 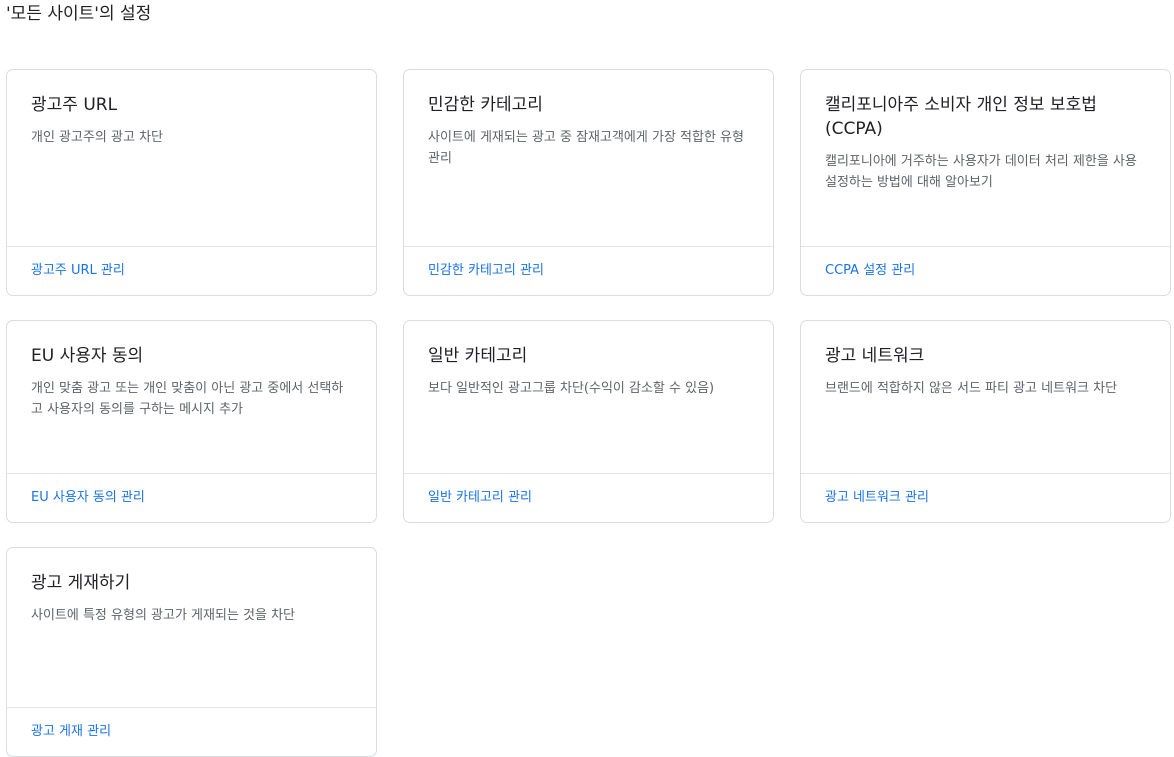 What do you see at coordinates (191, 158) in the screenshot?
I see `card-body: 광고주 URL 개인 광고주의 광고 차단` at bounding box center [191, 158].